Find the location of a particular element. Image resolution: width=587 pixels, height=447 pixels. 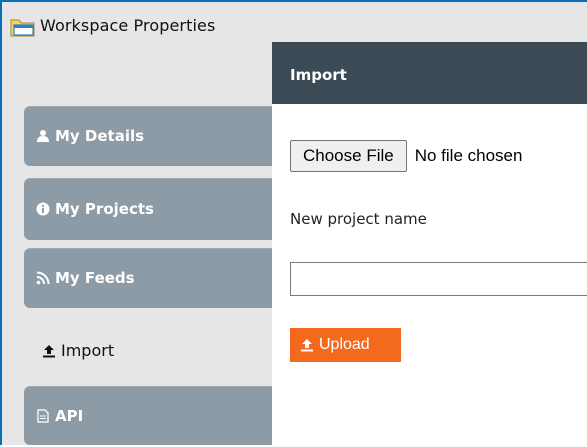

upload-button-label: Upload is located at coordinates (344, 344).